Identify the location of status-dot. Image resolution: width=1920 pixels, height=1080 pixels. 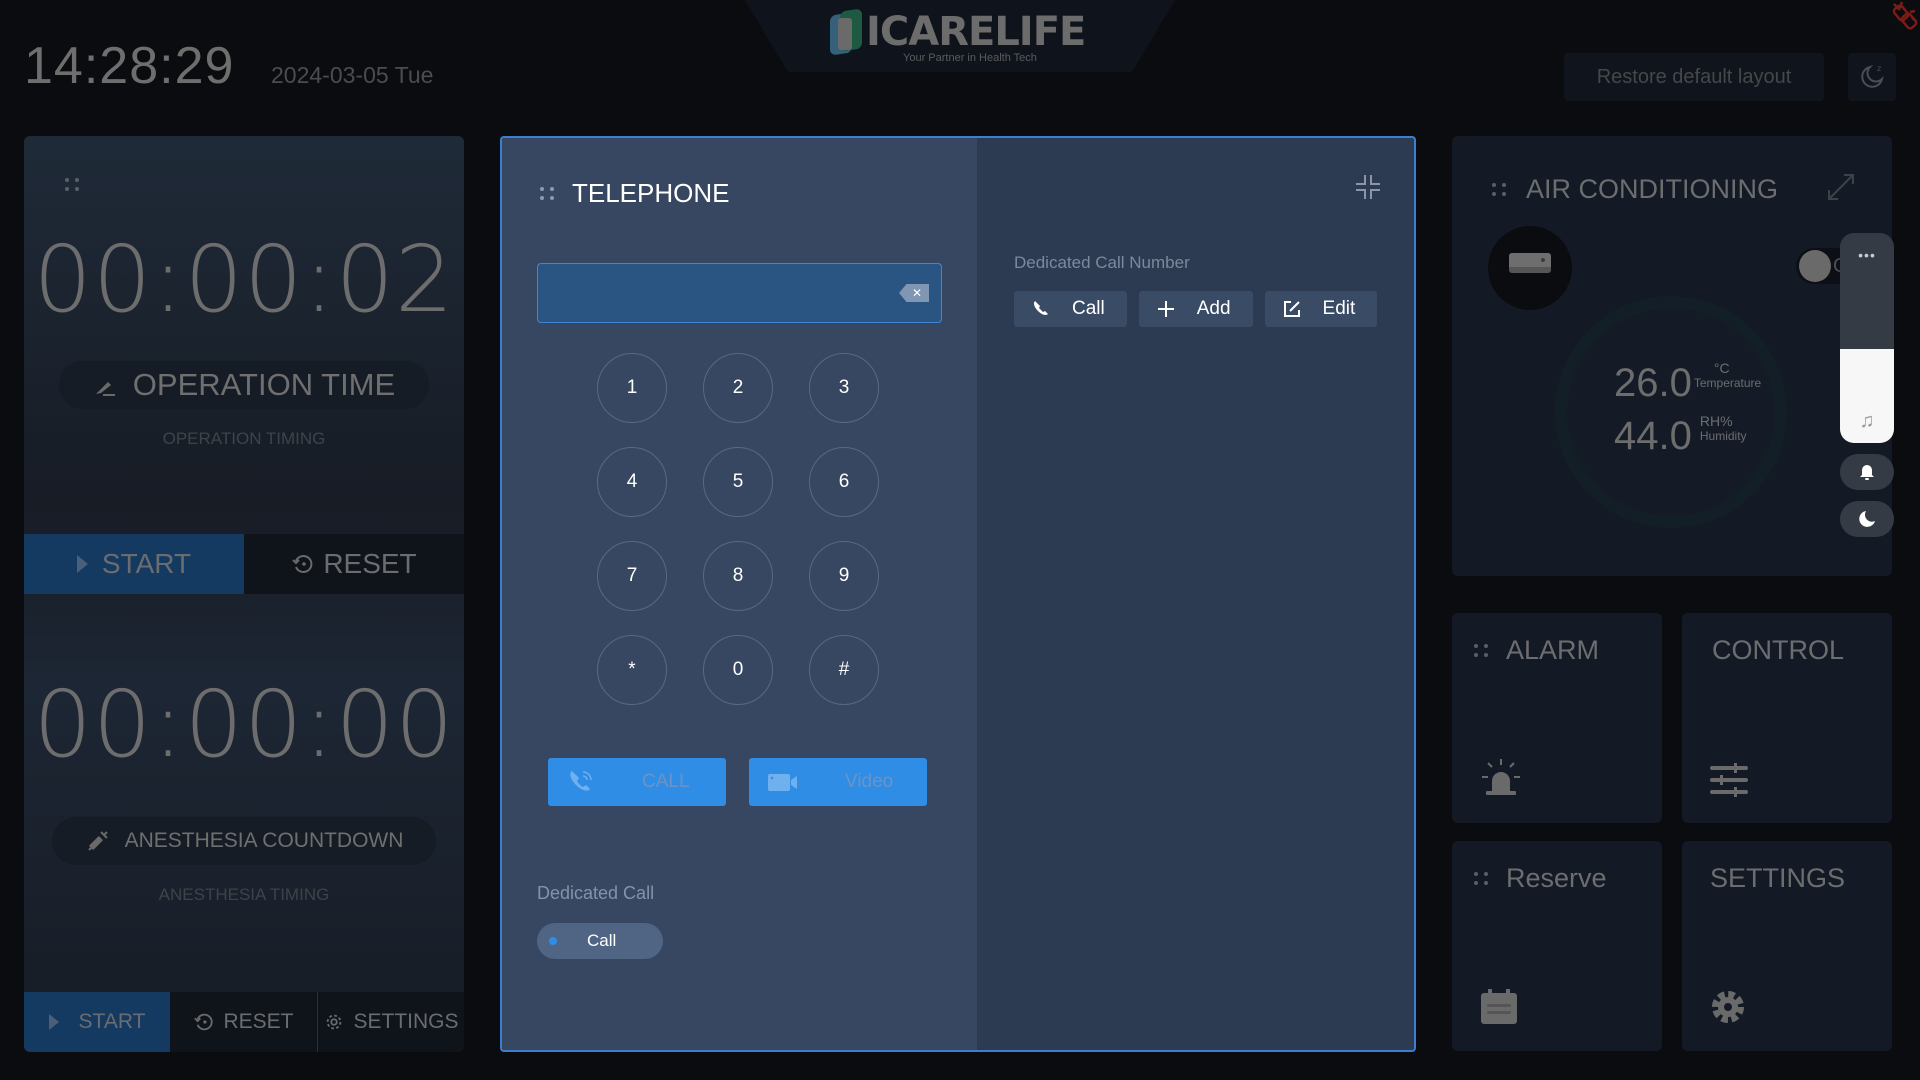
(553, 941).